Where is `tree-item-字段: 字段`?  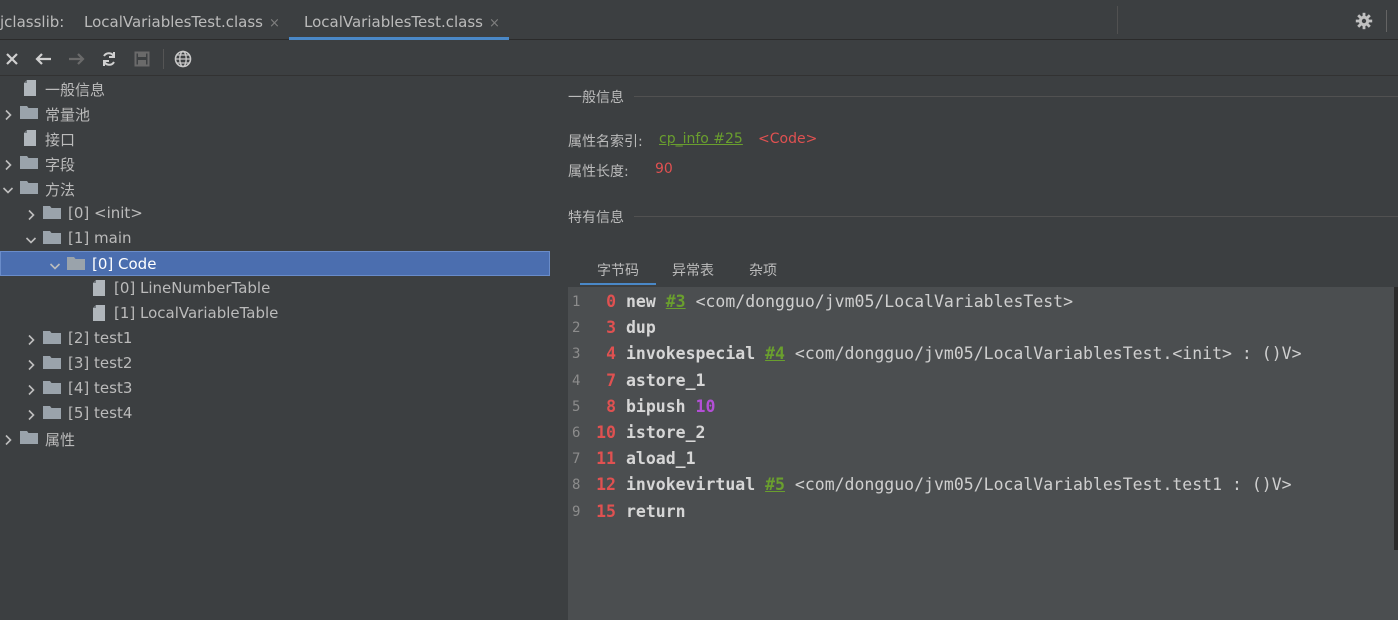
tree-item-字段: 字段 is located at coordinates (275, 163).